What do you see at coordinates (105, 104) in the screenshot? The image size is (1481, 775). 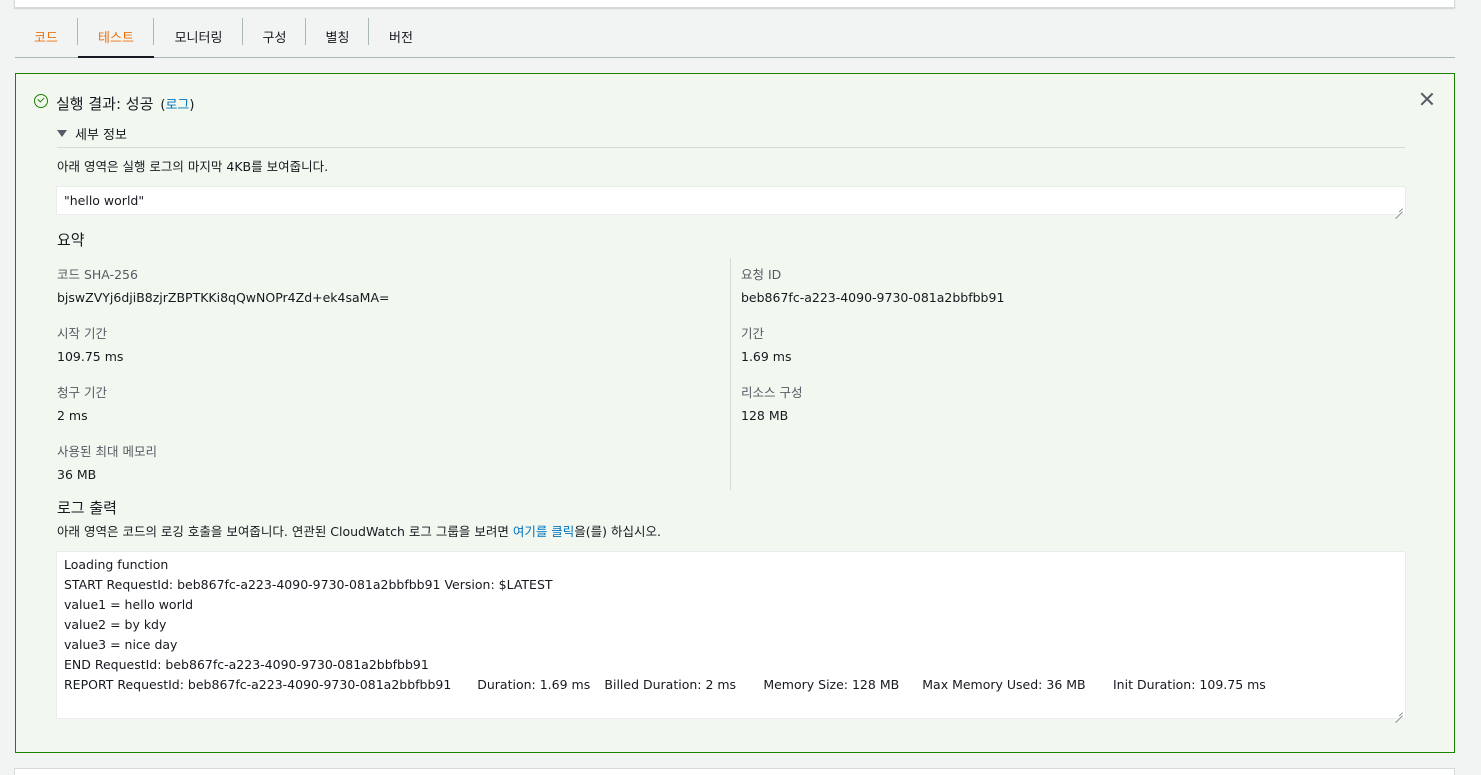 I see `result-title: 실행 결과: 성공` at bounding box center [105, 104].